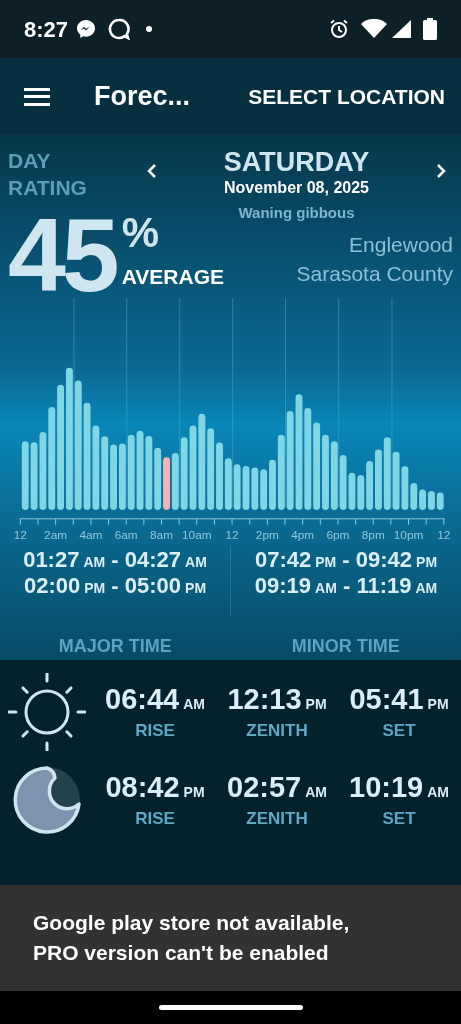 The height and width of the screenshot is (1024, 461). Describe the element at coordinates (441, 171) in the screenshot. I see `chevron-right-icon` at that location.